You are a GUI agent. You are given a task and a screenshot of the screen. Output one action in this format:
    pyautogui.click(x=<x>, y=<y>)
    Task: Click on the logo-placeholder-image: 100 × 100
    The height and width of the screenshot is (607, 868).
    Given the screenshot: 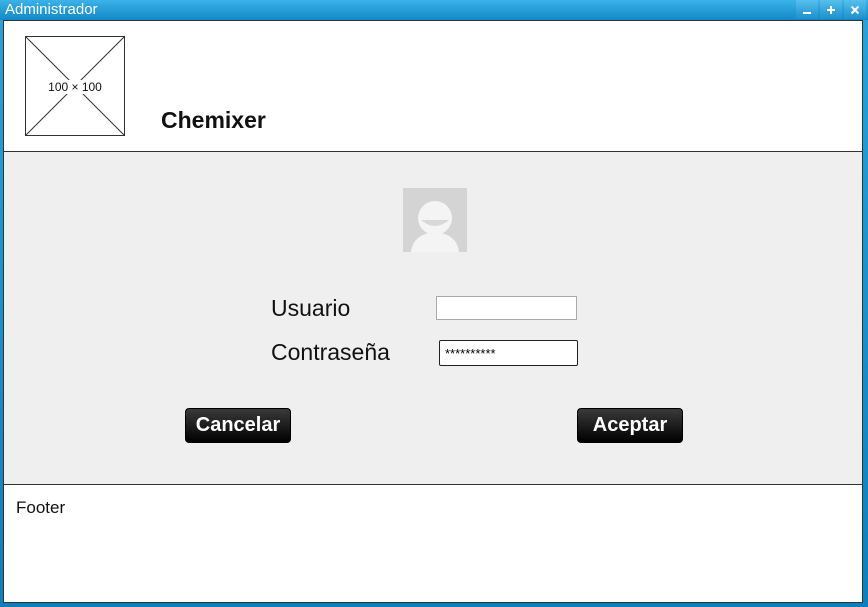 What is the action you would take?
    pyautogui.click(x=75, y=86)
    